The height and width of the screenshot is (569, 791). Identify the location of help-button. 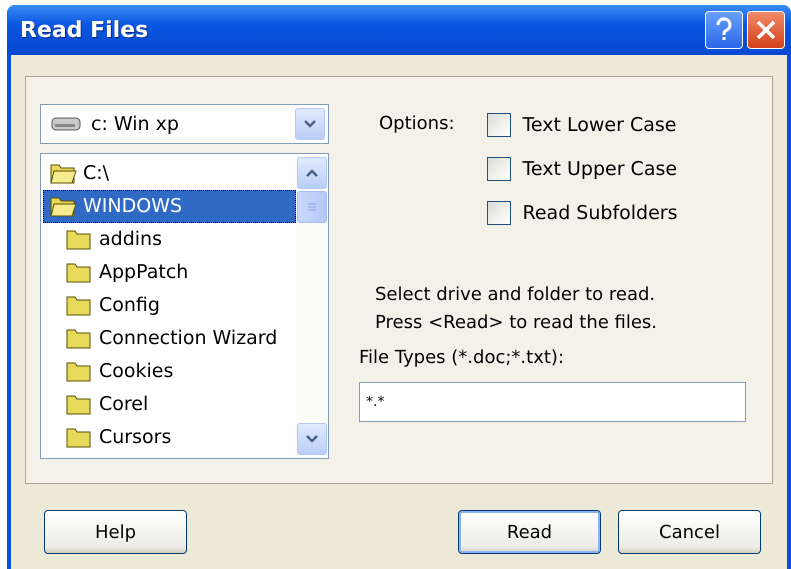
(724, 30).